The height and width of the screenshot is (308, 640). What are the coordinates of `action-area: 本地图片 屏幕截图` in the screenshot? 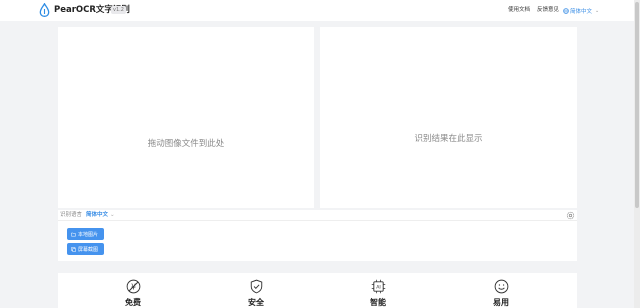 It's located at (317, 241).